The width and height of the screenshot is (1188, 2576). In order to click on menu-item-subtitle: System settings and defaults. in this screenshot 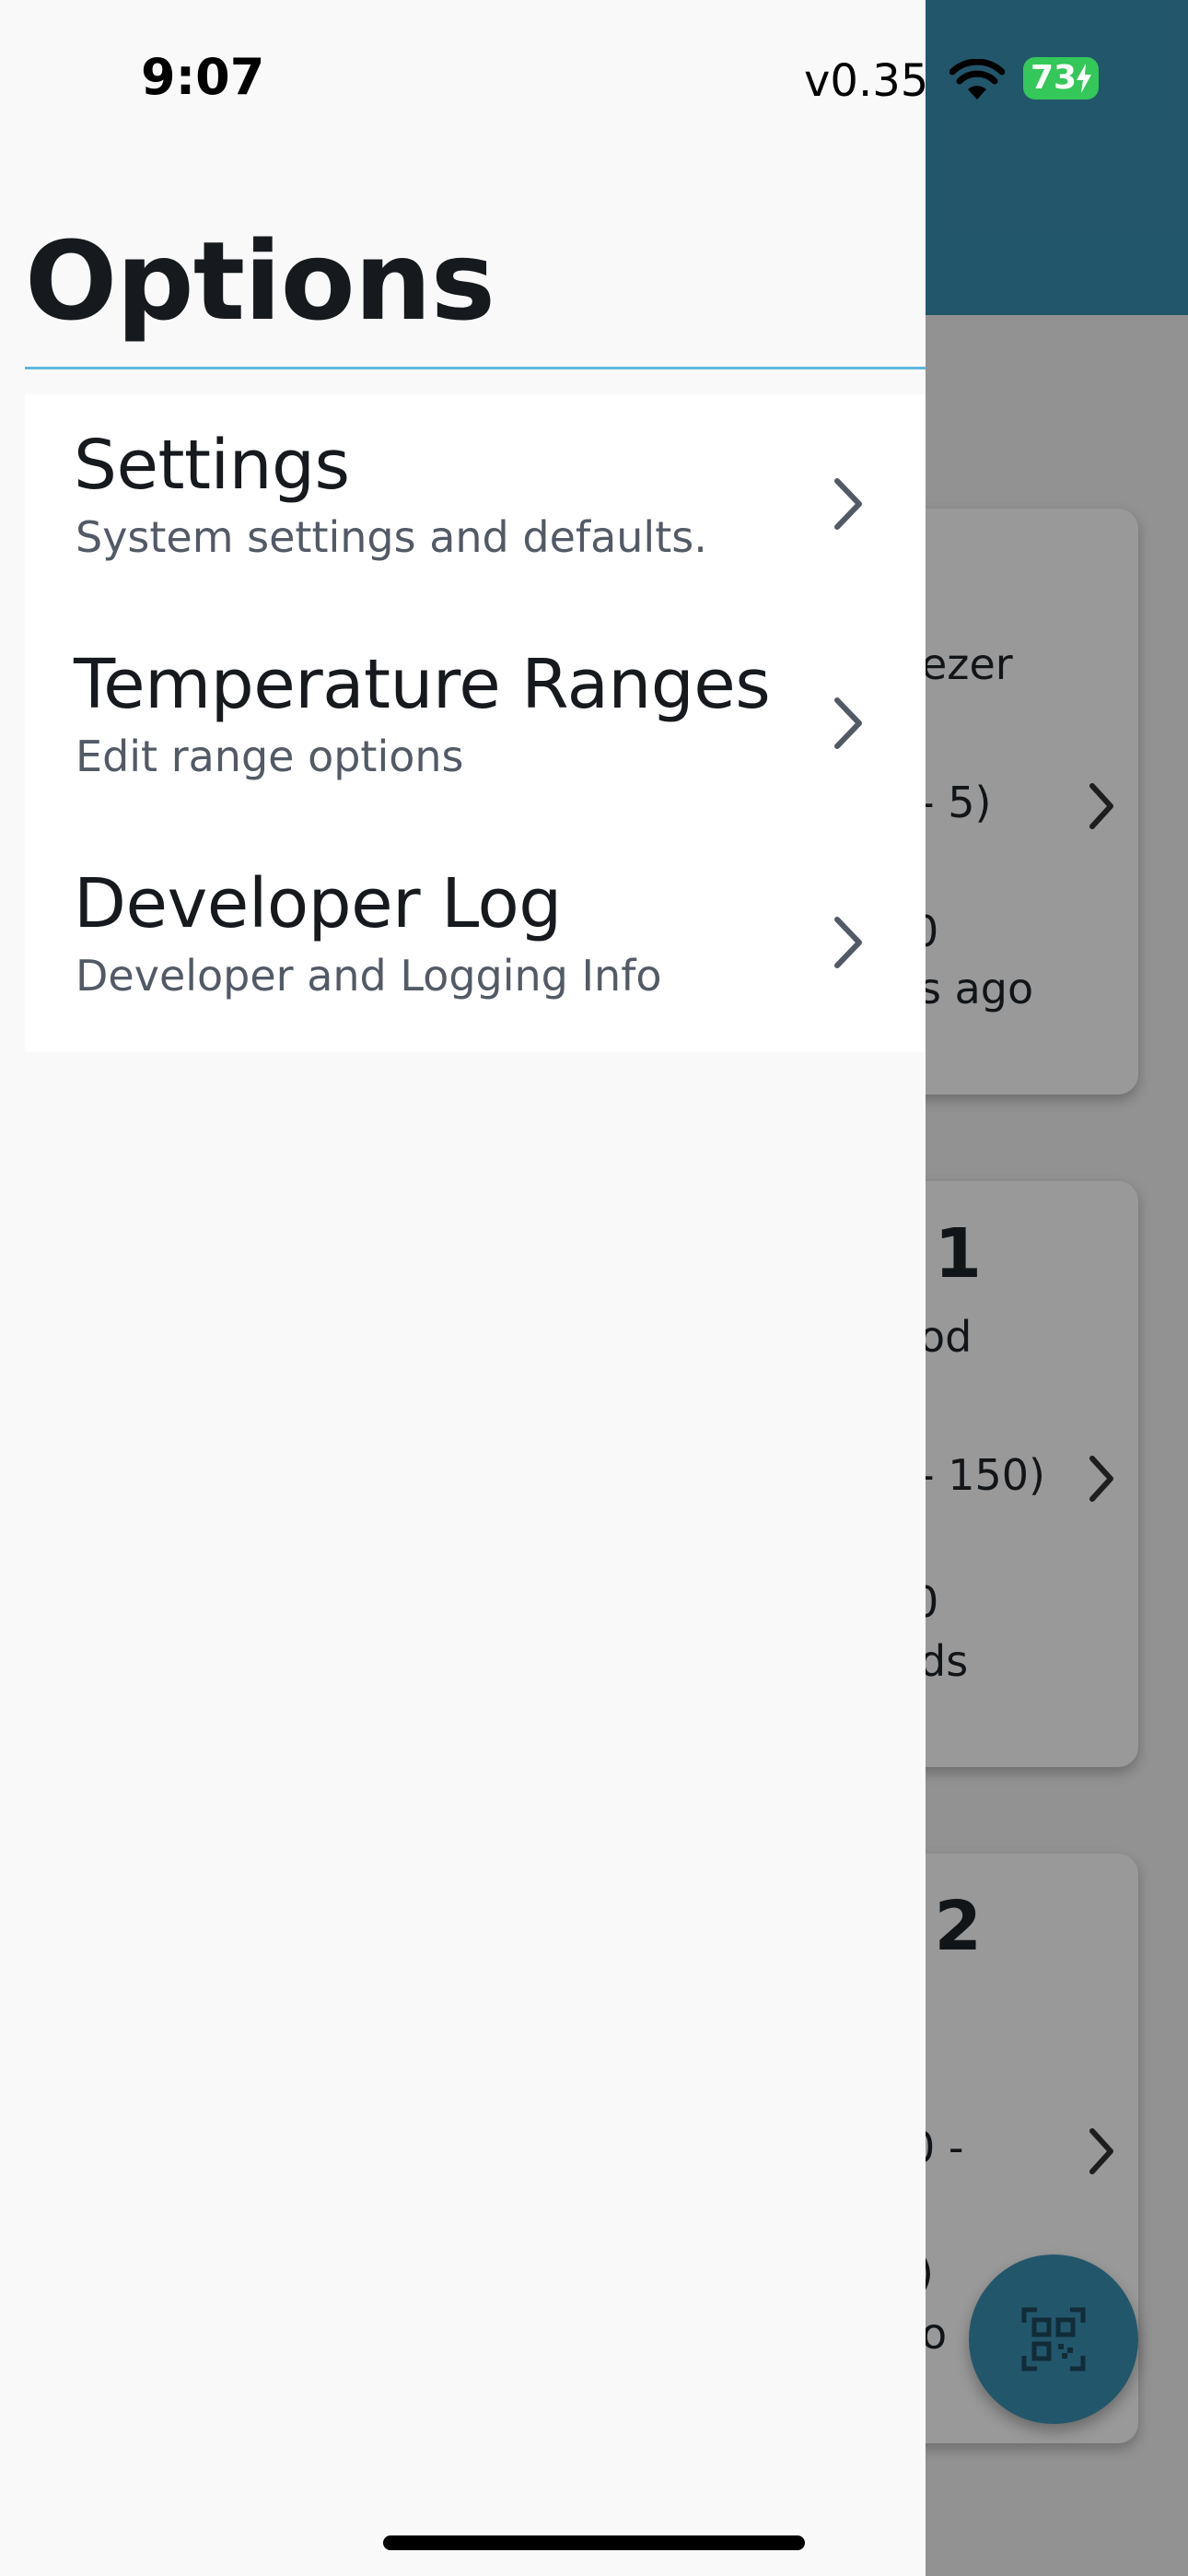, I will do `click(391, 537)`.